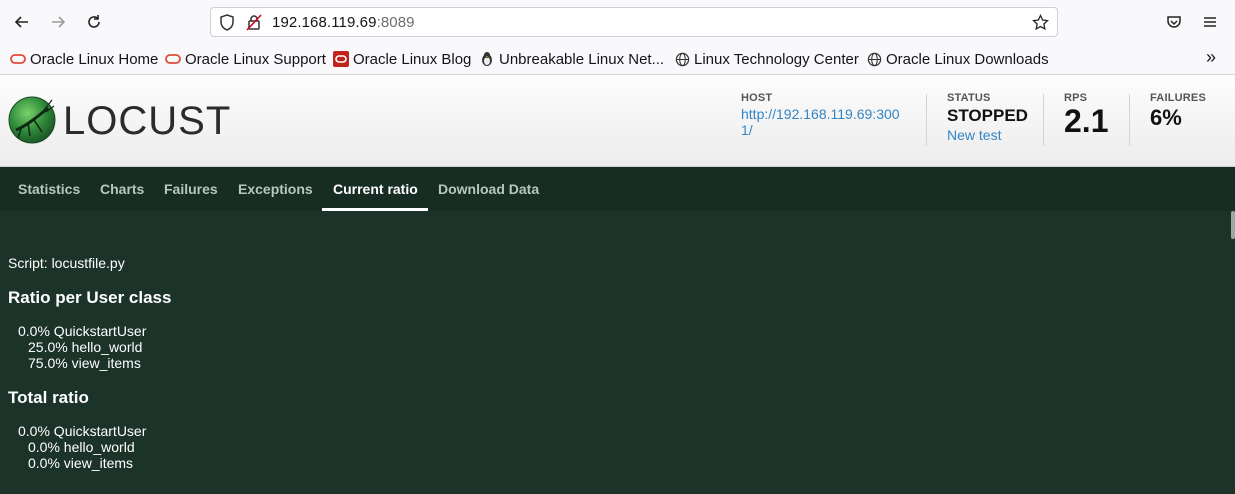  What do you see at coordinates (94, 22) in the screenshot?
I see `reload-icon` at bounding box center [94, 22].